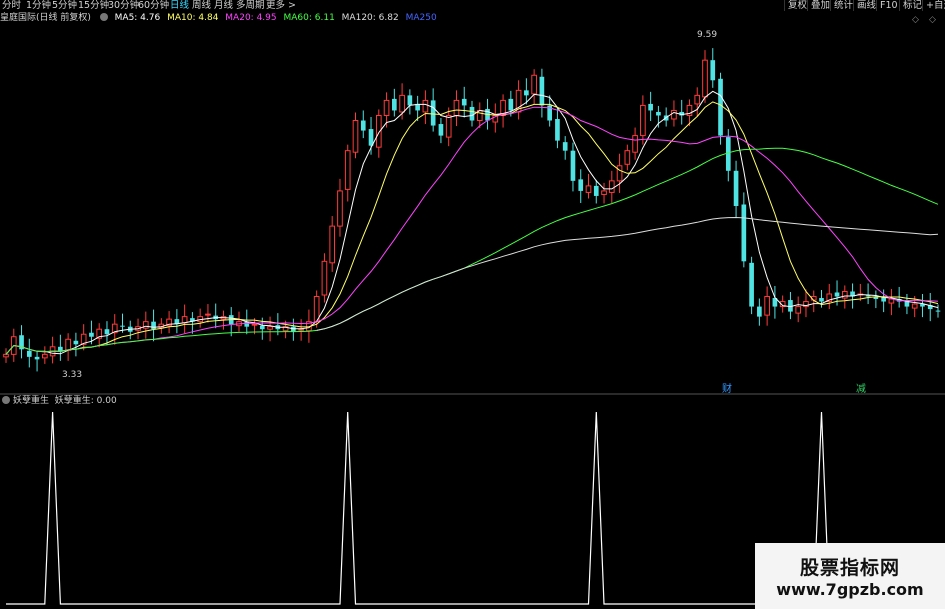 The width and height of the screenshot is (945, 609). I want to click on watermark-title: 股票指标网, so click(849, 568).